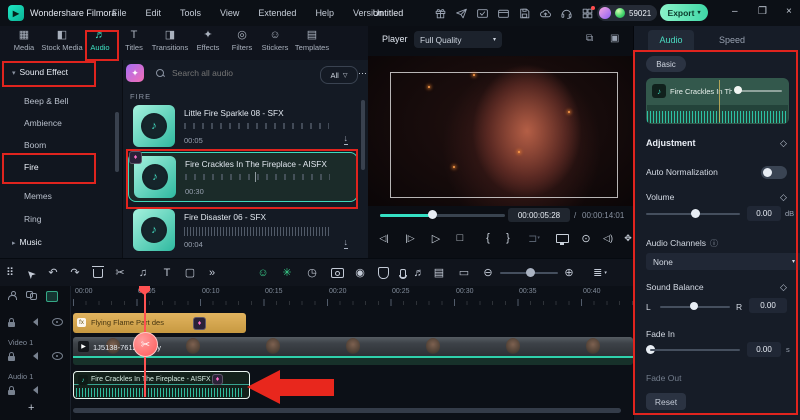 The image size is (800, 420). I want to click on fade-in-value: 0.00, so click(764, 349).